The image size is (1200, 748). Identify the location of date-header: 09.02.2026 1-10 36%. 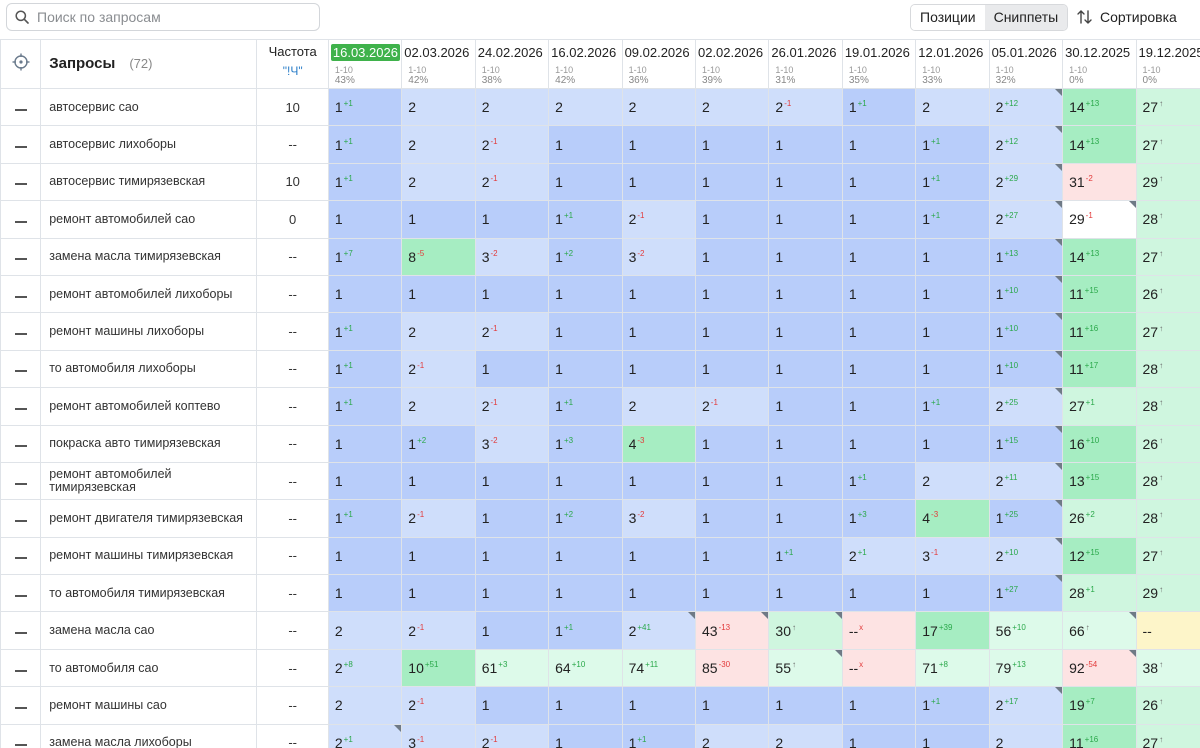
(658, 64).